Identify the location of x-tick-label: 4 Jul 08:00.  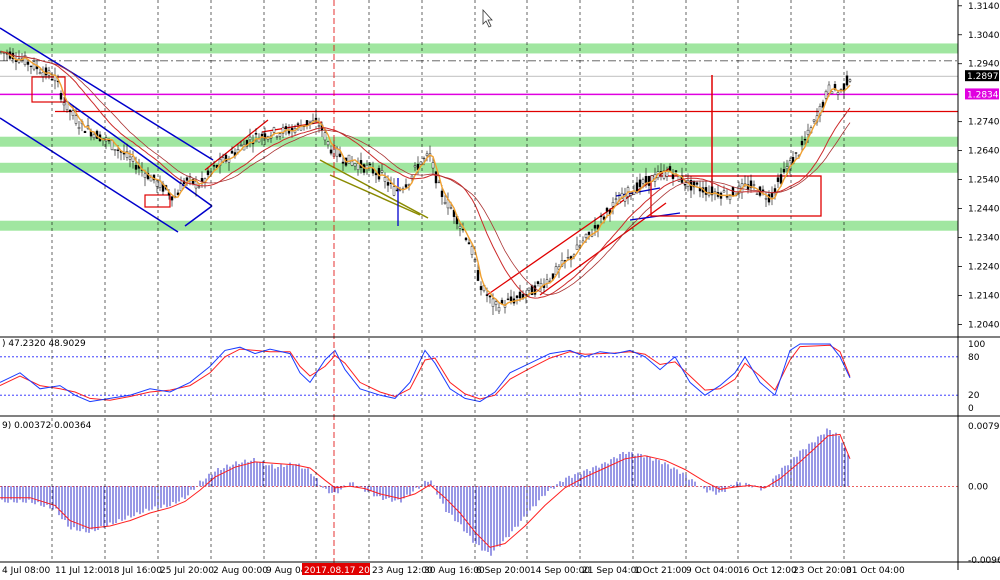
(26, 571).